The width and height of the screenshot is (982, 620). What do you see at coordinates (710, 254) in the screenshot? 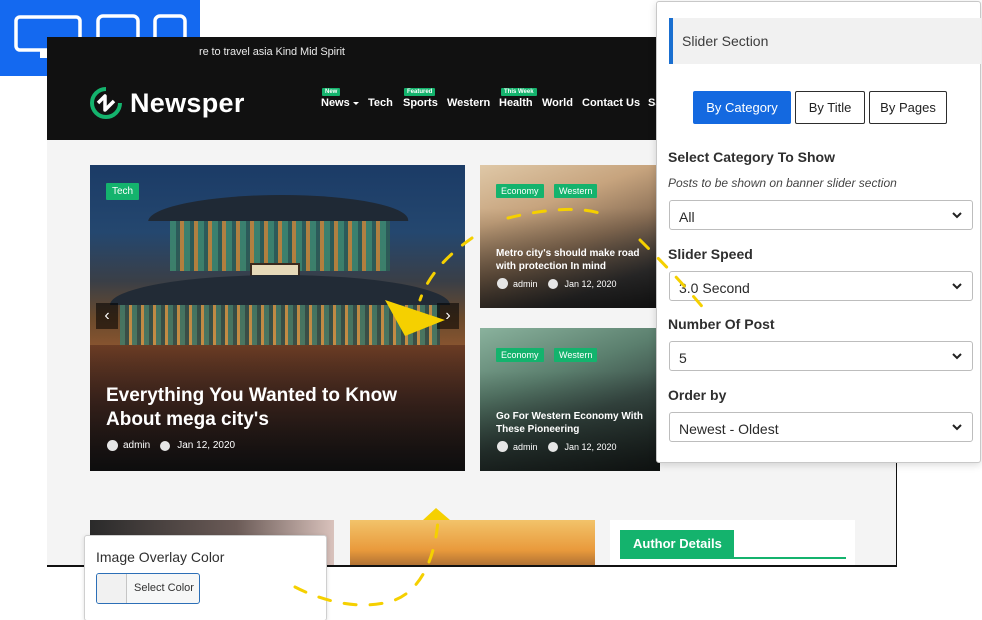
I see `slider-speed-label: Slider Speed` at bounding box center [710, 254].